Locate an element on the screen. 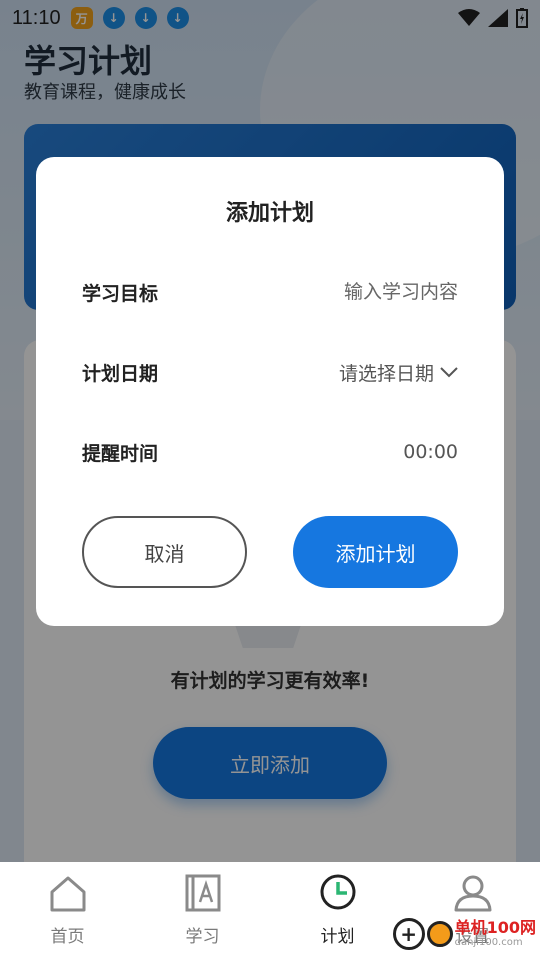  watermark-text: 单机100网 is located at coordinates (495, 927).